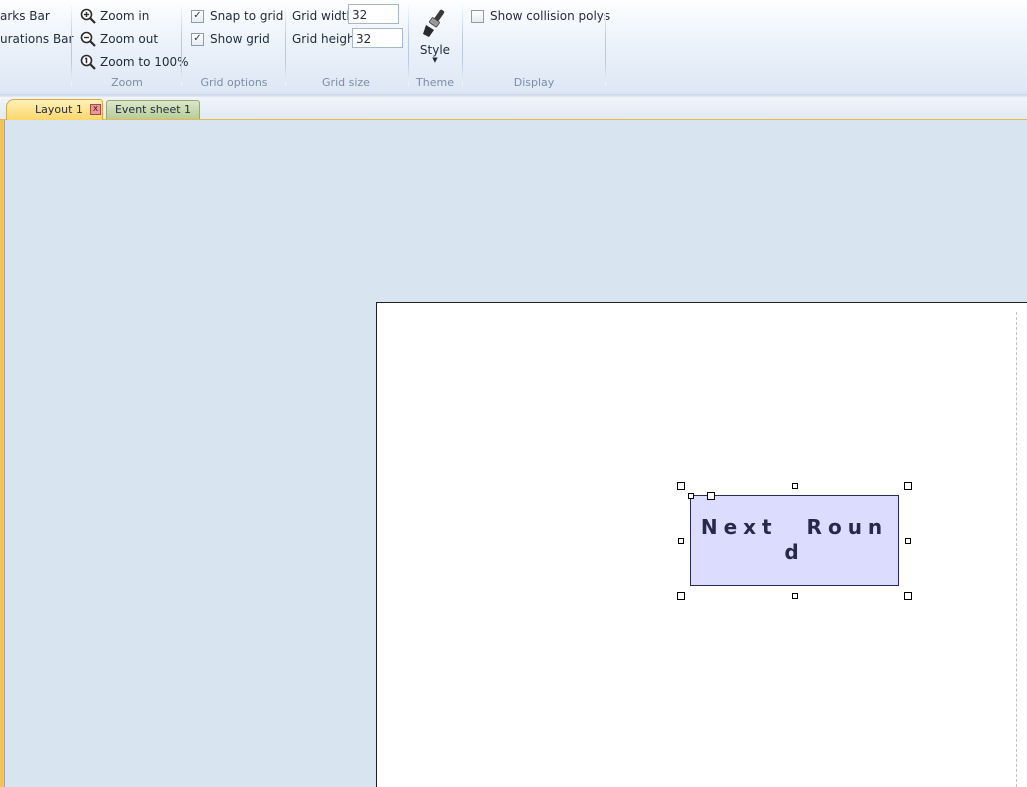 The width and height of the screenshot is (1027, 787). I want to click on collision-check-icon, so click(477, 16).